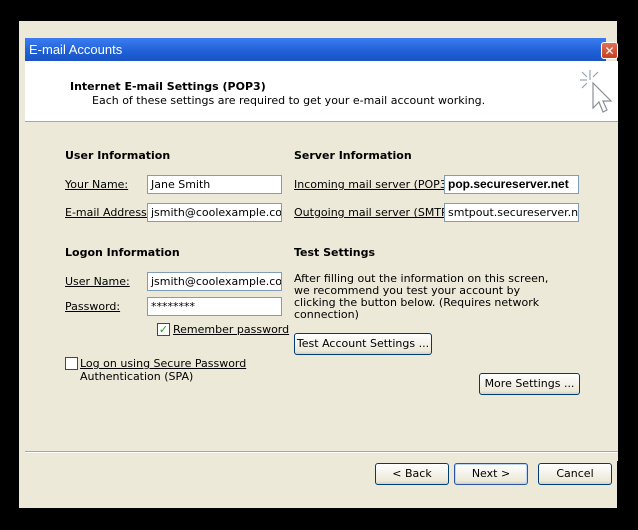 Image resolution: width=638 pixels, height=530 pixels. I want to click on spa-label-line2: Authentication (SPA), so click(137, 376).